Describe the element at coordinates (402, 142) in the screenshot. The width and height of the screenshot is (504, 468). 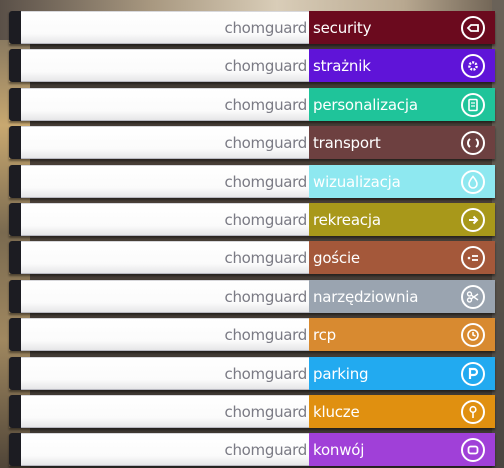
I see `row-module-panel: transport` at that location.